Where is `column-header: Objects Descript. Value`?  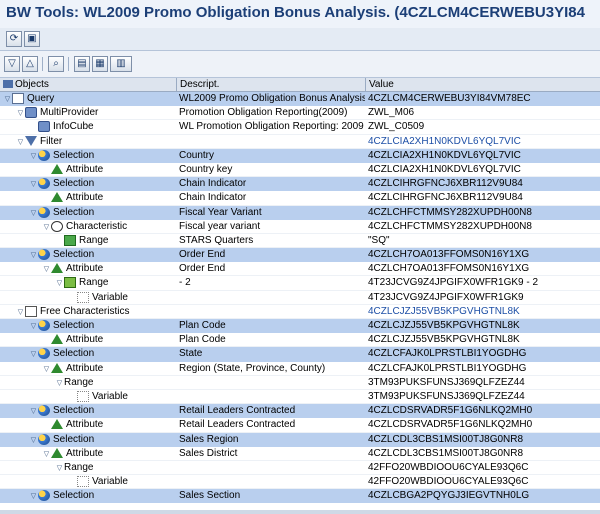
column-header: Objects Descript. Value is located at coordinates (300, 85).